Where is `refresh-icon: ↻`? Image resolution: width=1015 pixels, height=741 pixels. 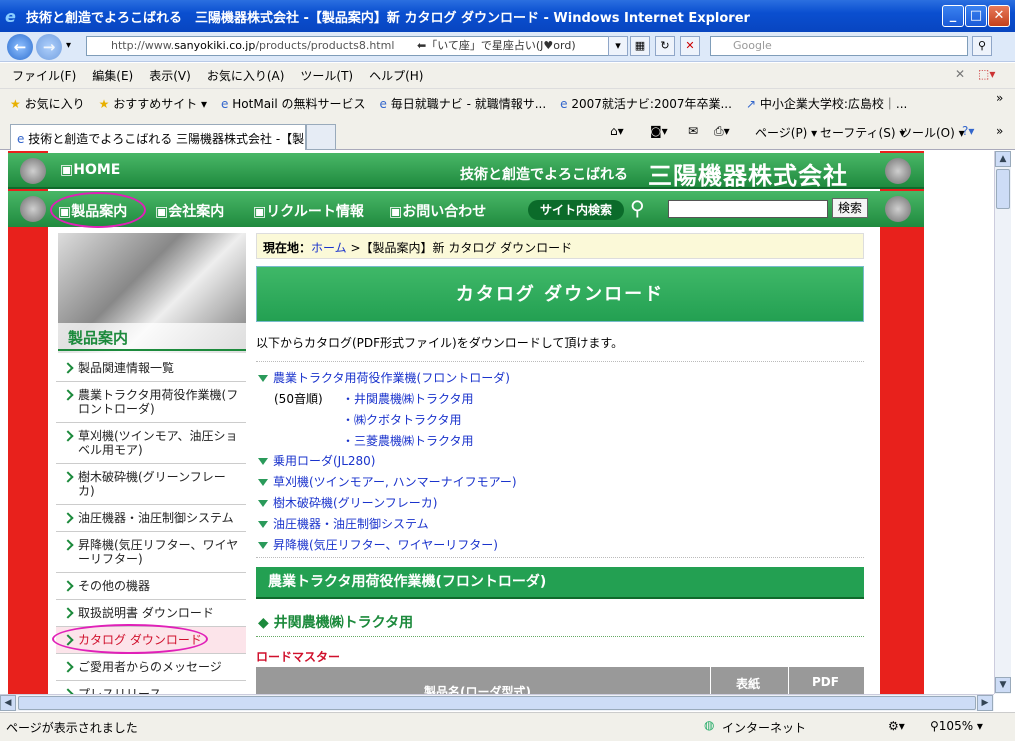
refresh-icon: ↻ is located at coordinates (665, 46).